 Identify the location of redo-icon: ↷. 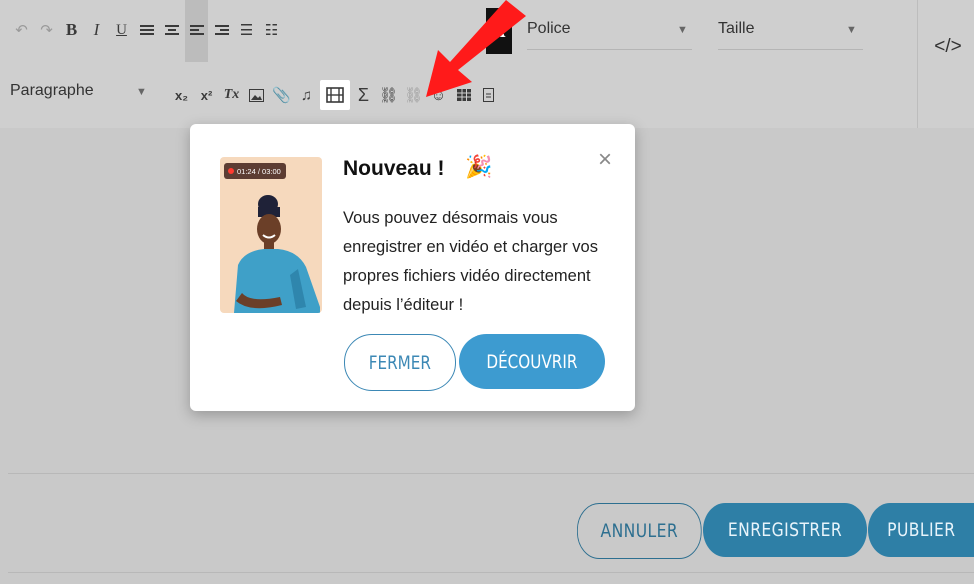
(46, 30).